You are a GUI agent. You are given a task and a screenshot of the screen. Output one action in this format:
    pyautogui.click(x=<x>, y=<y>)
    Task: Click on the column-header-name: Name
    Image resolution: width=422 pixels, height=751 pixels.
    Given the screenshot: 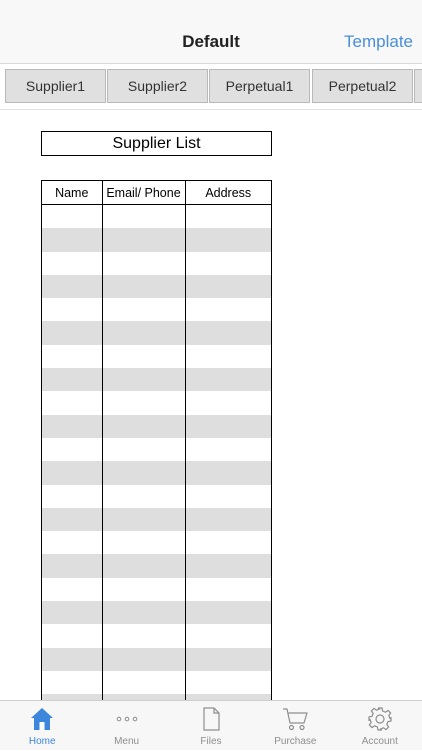 What is the action you would take?
    pyautogui.click(x=72, y=193)
    